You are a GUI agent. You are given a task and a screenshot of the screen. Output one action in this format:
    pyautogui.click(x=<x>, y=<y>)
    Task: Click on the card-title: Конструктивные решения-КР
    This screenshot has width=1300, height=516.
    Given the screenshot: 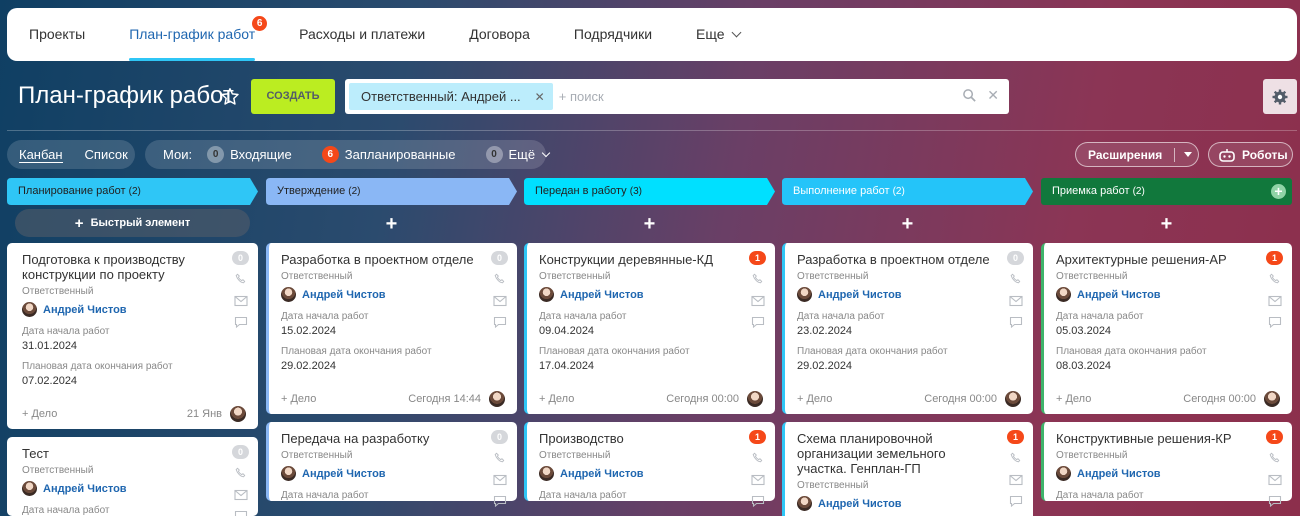 What is the action you would take?
    pyautogui.click(x=1156, y=438)
    